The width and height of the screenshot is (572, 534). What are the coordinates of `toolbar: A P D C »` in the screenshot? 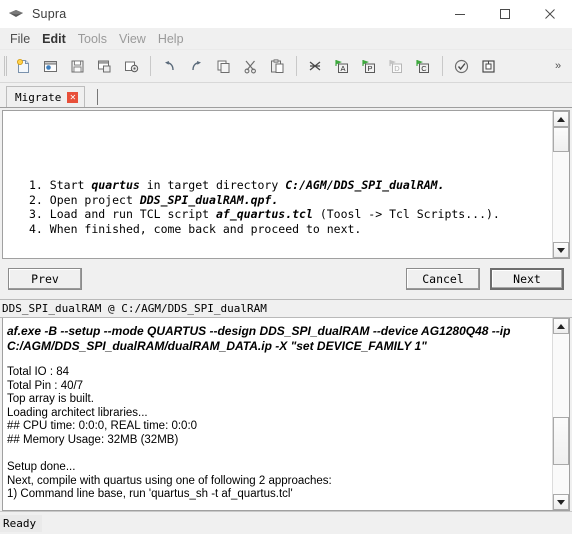 It's located at (286, 66).